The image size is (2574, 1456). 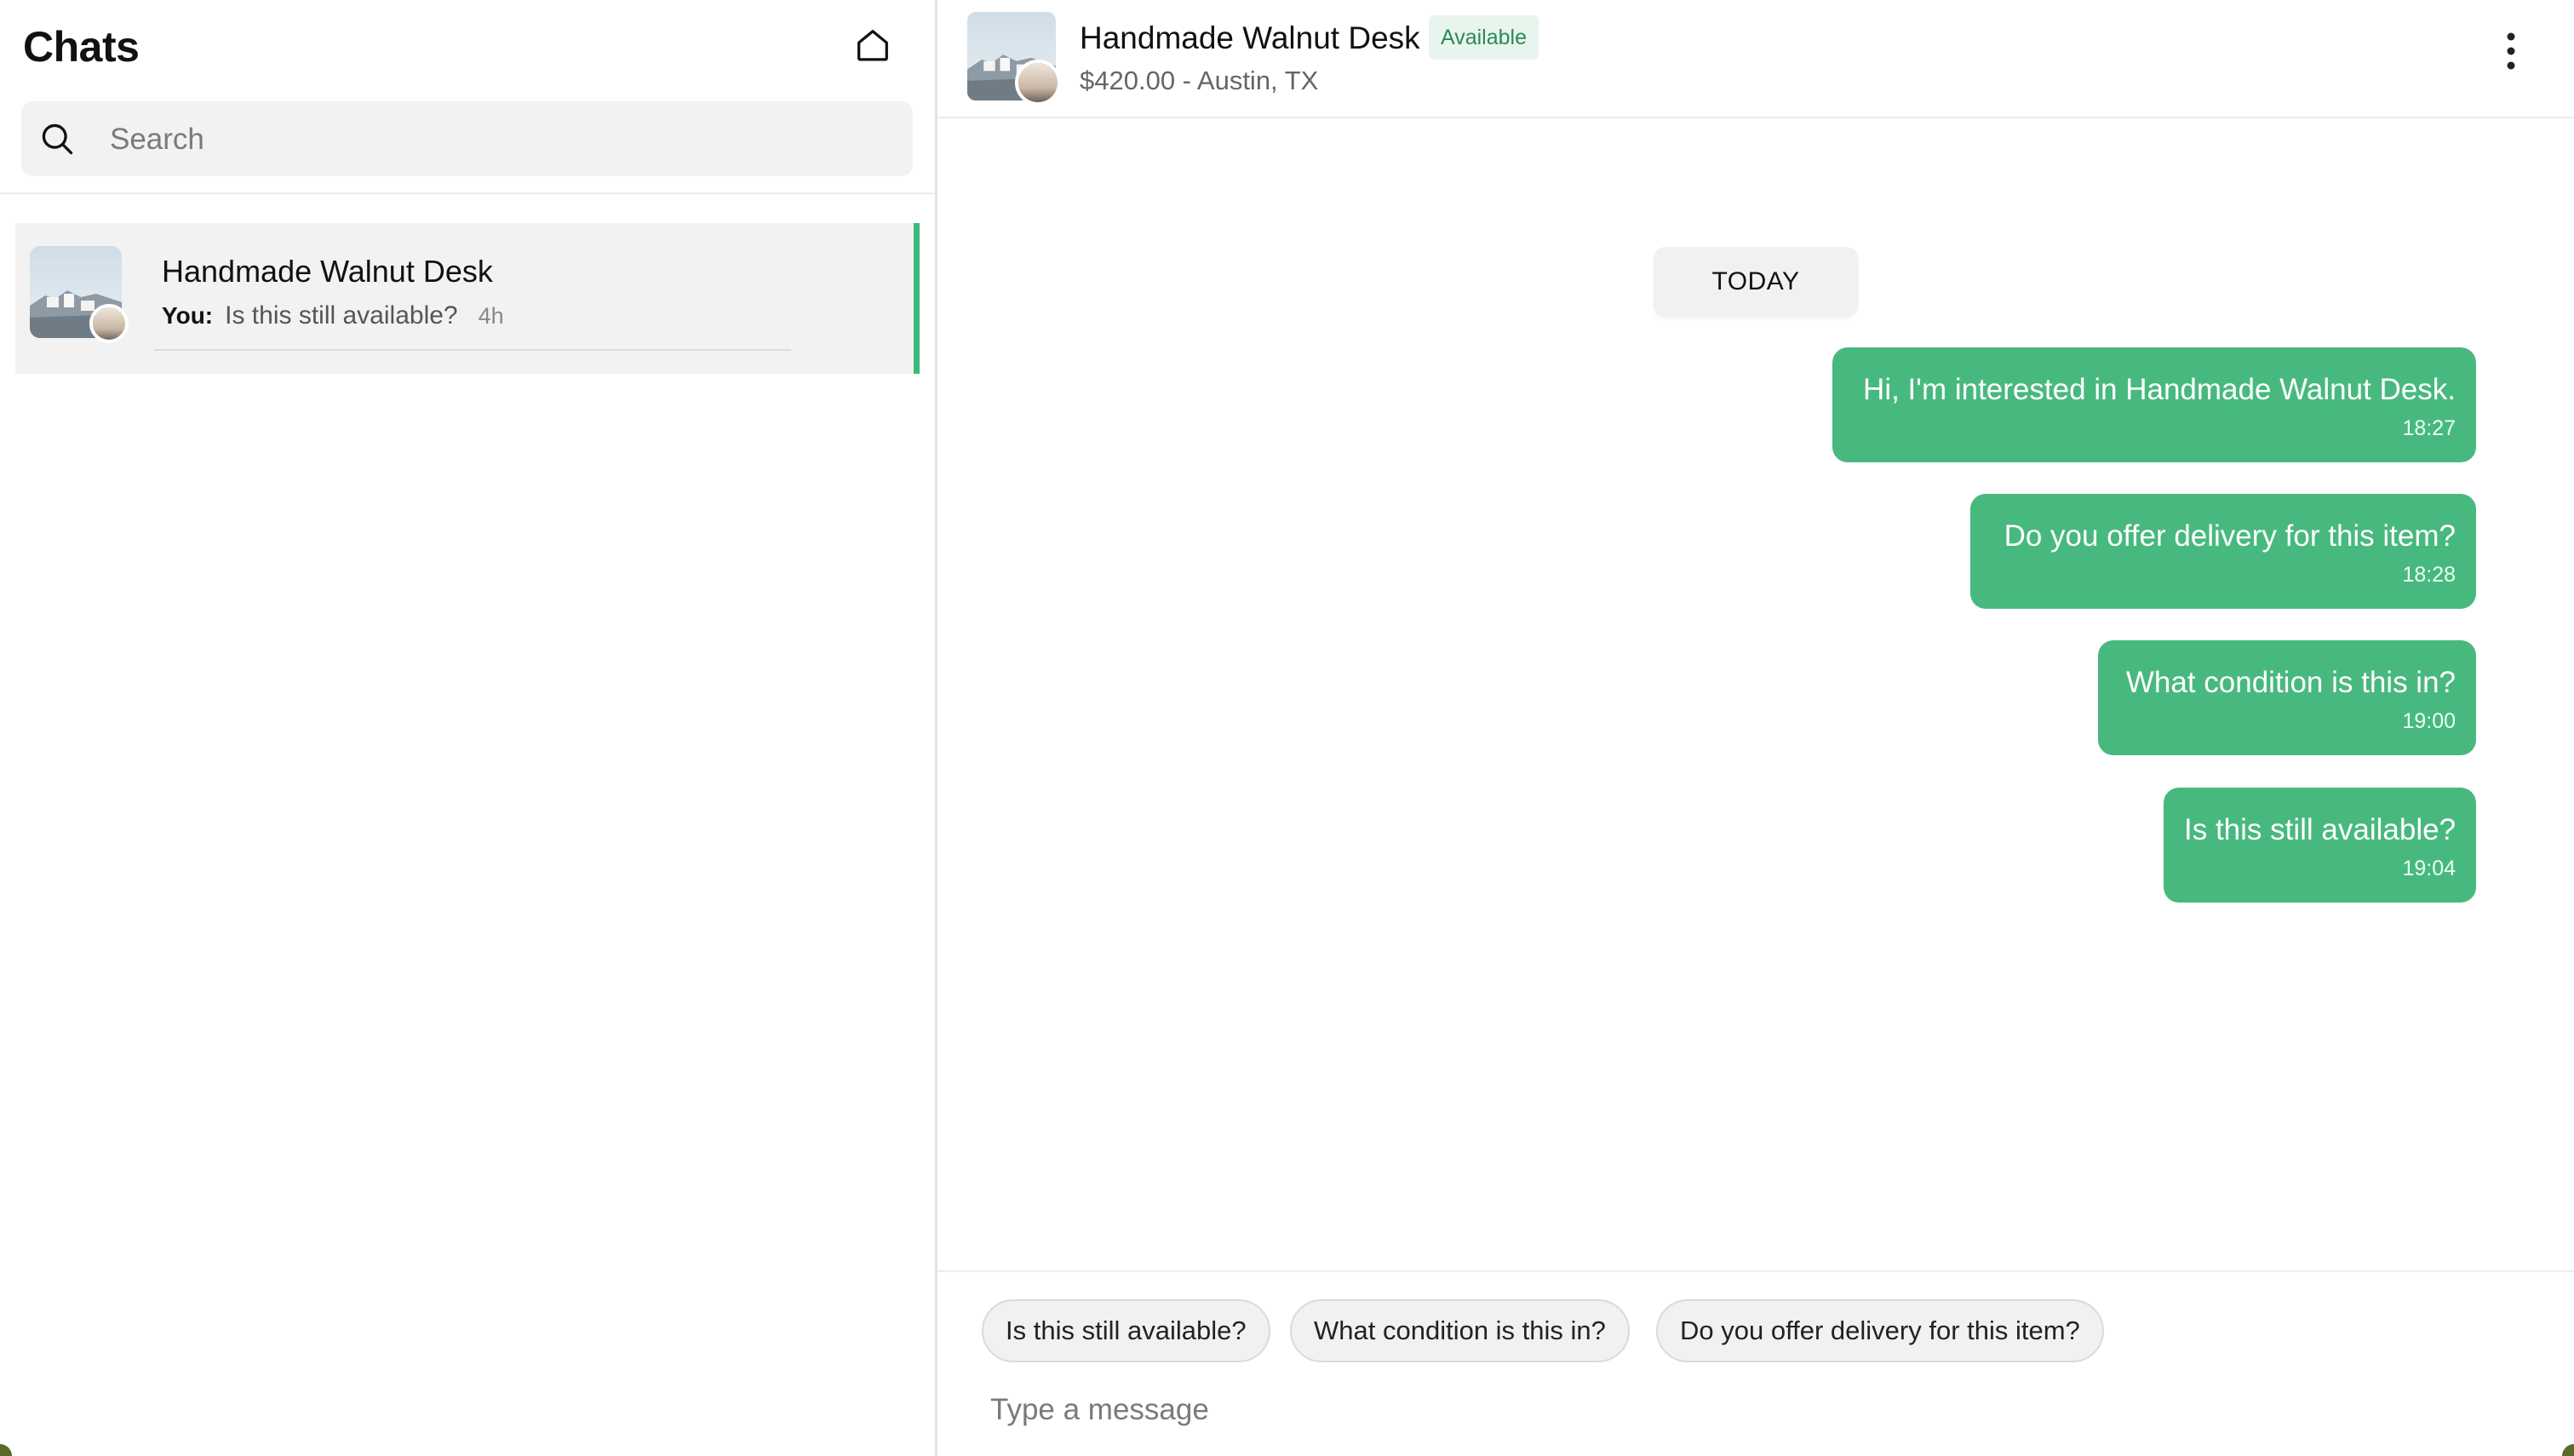 I want to click on more-options-button, so click(x=2511, y=51).